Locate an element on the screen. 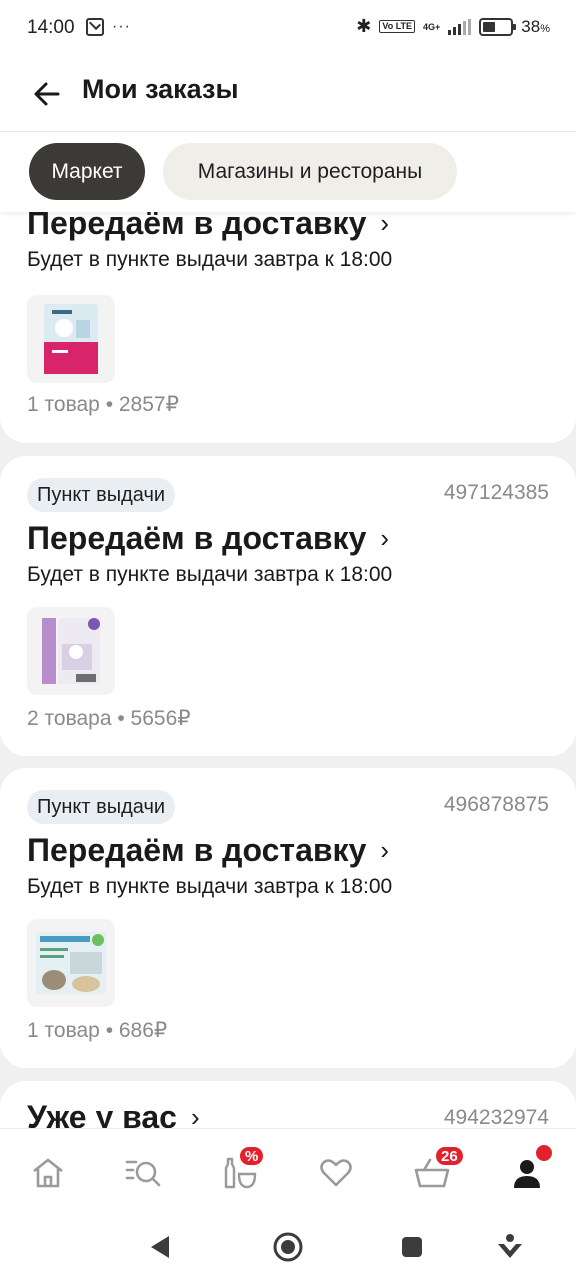 This screenshot has height=1280, width=576. assistant-icon is located at coordinates (510, 1246).